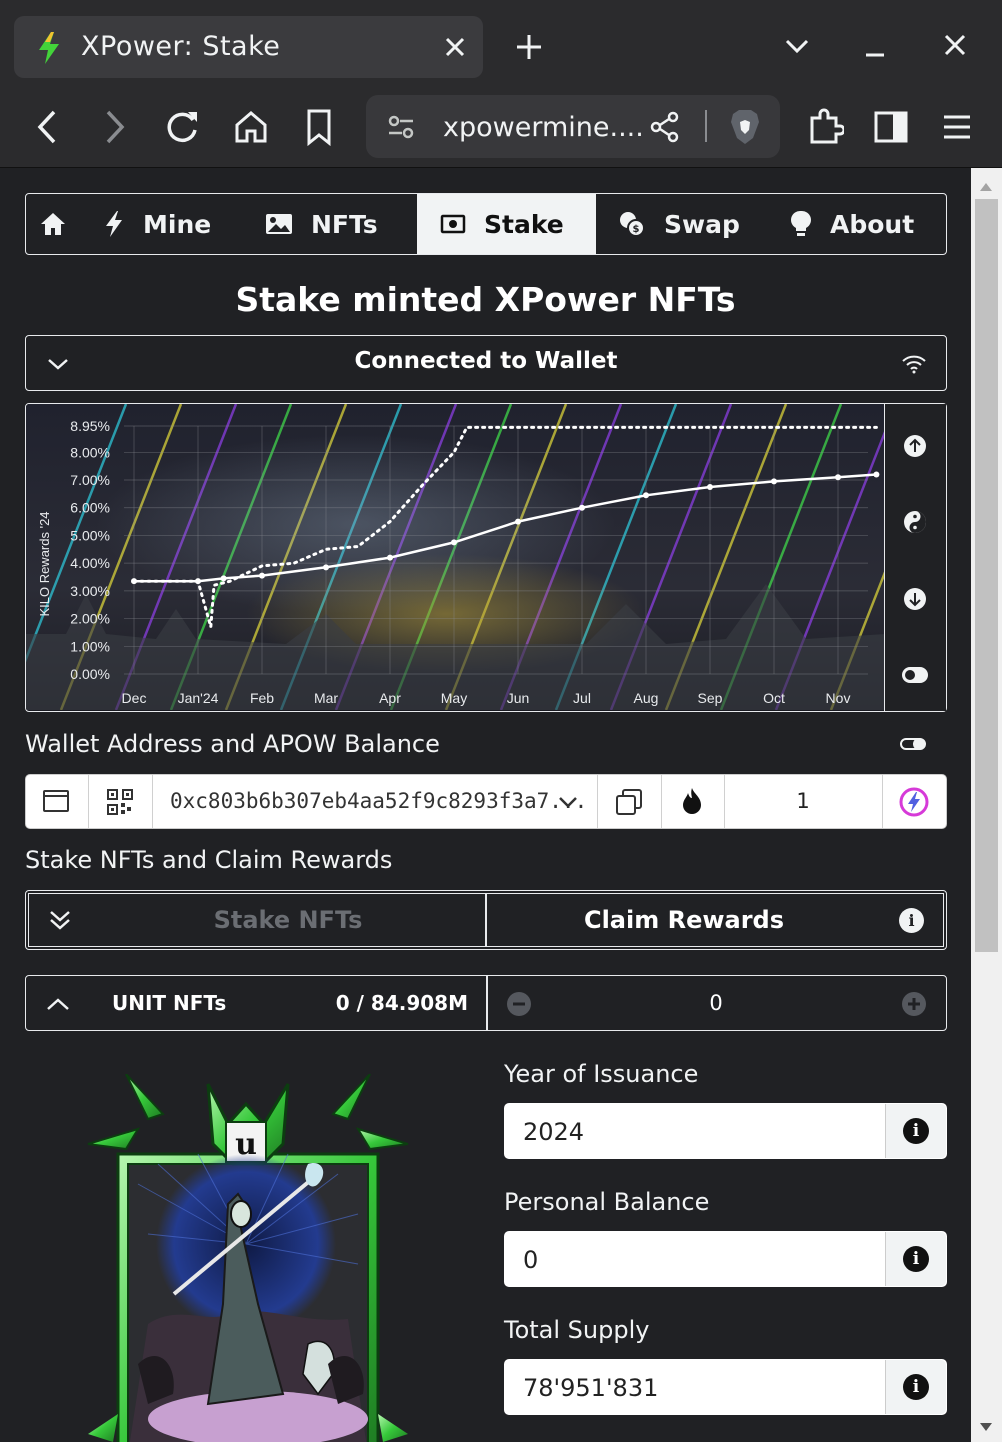 This screenshot has width=1002, height=1442. I want to click on nav-home-icon, so click(53, 226).